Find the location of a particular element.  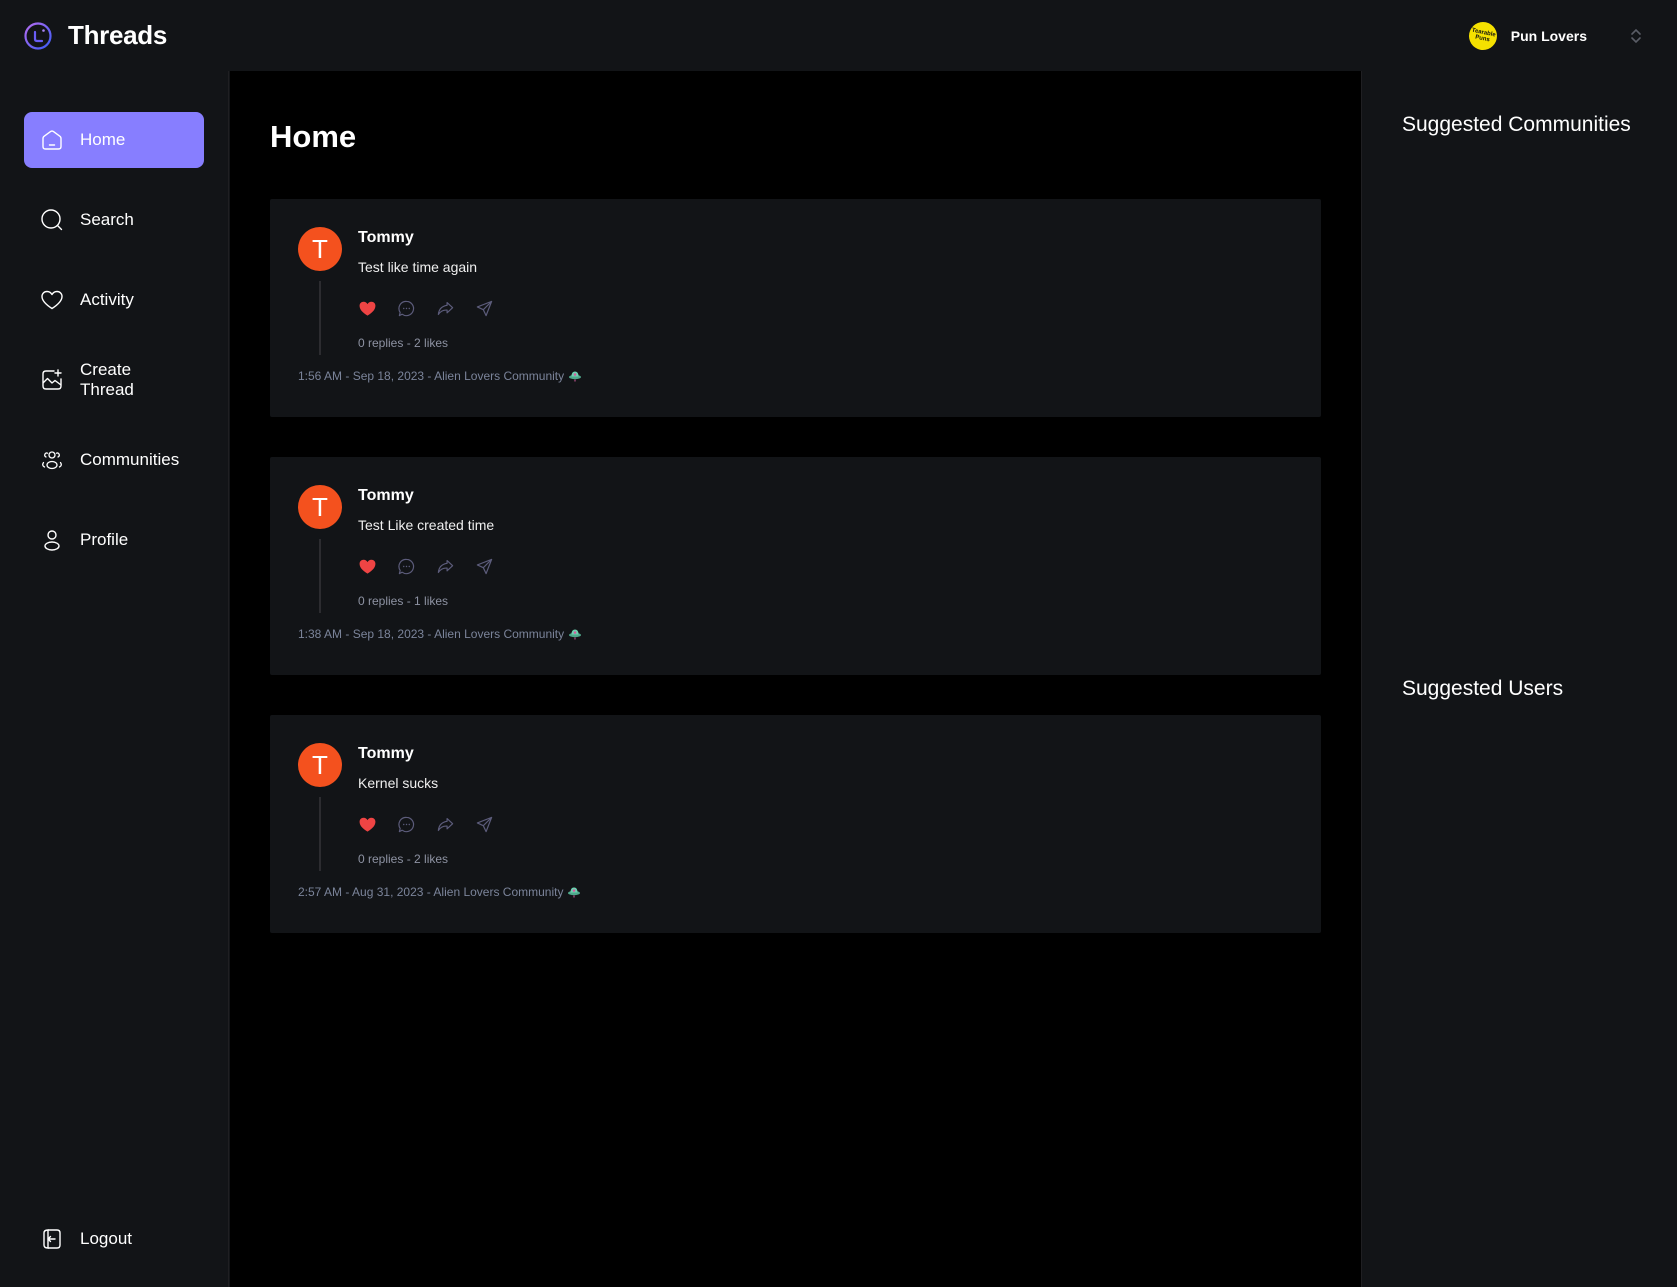

sidebar-item-create-thread: Create Thread is located at coordinates (114, 380).